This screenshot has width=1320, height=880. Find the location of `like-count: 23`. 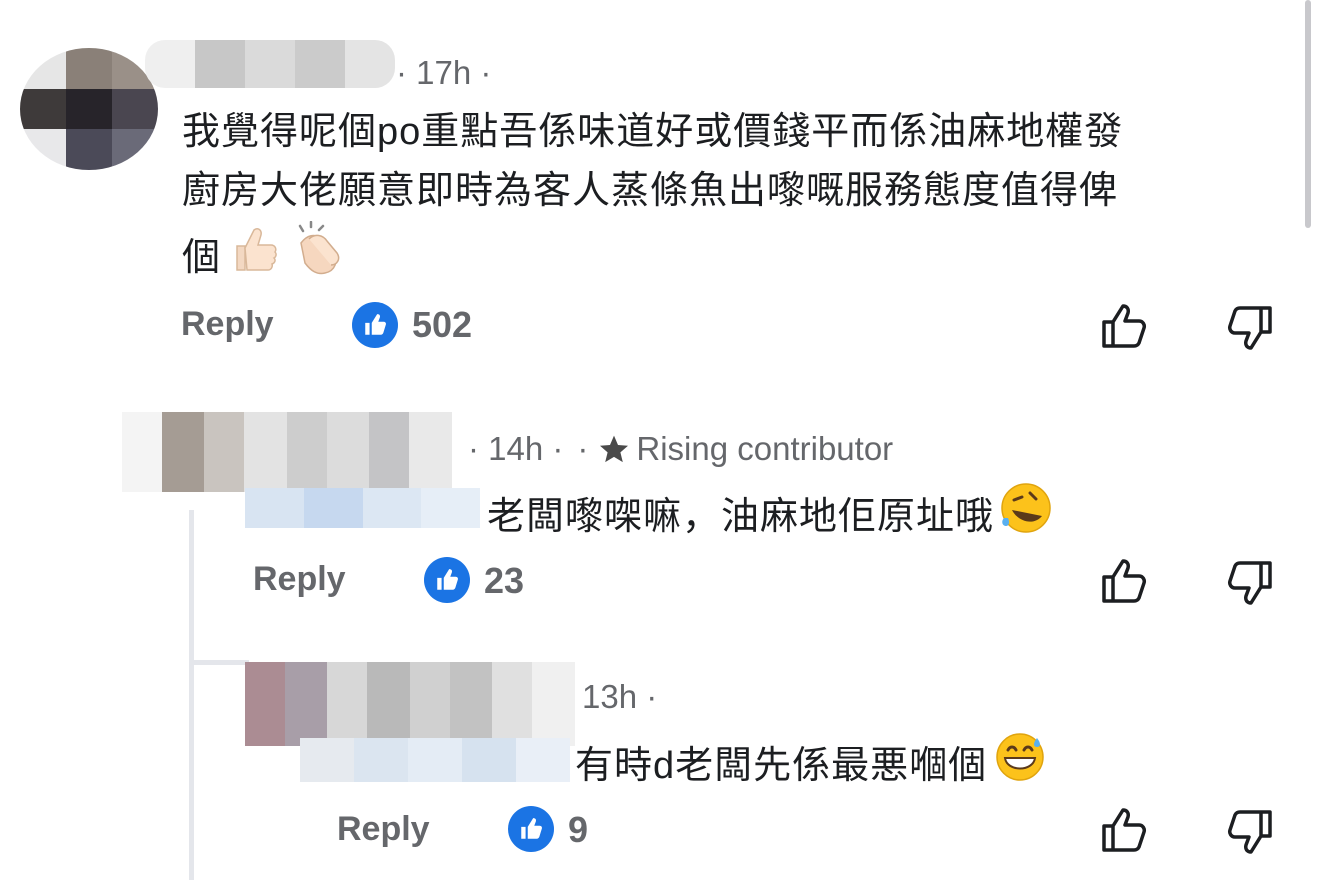

like-count: 23 is located at coordinates (504, 581).